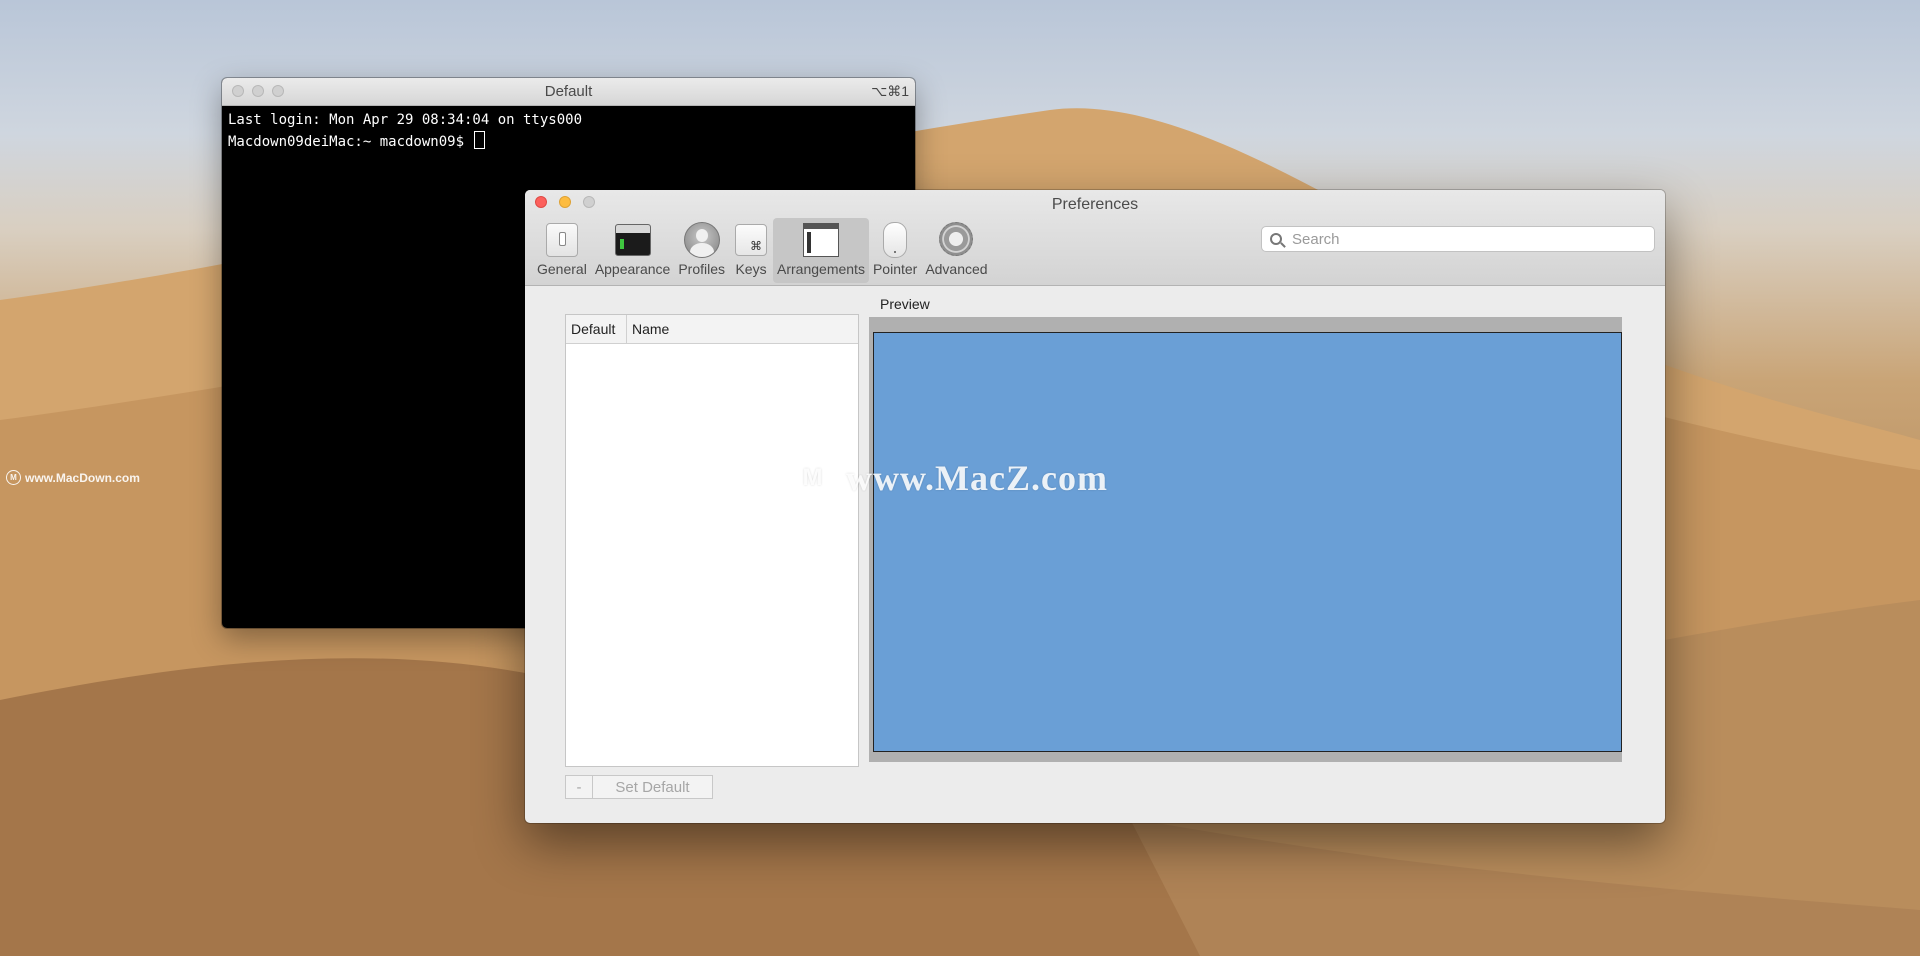  Describe the element at coordinates (820, 239) in the screenshot. I see `window-arrangement-icon` at that location.